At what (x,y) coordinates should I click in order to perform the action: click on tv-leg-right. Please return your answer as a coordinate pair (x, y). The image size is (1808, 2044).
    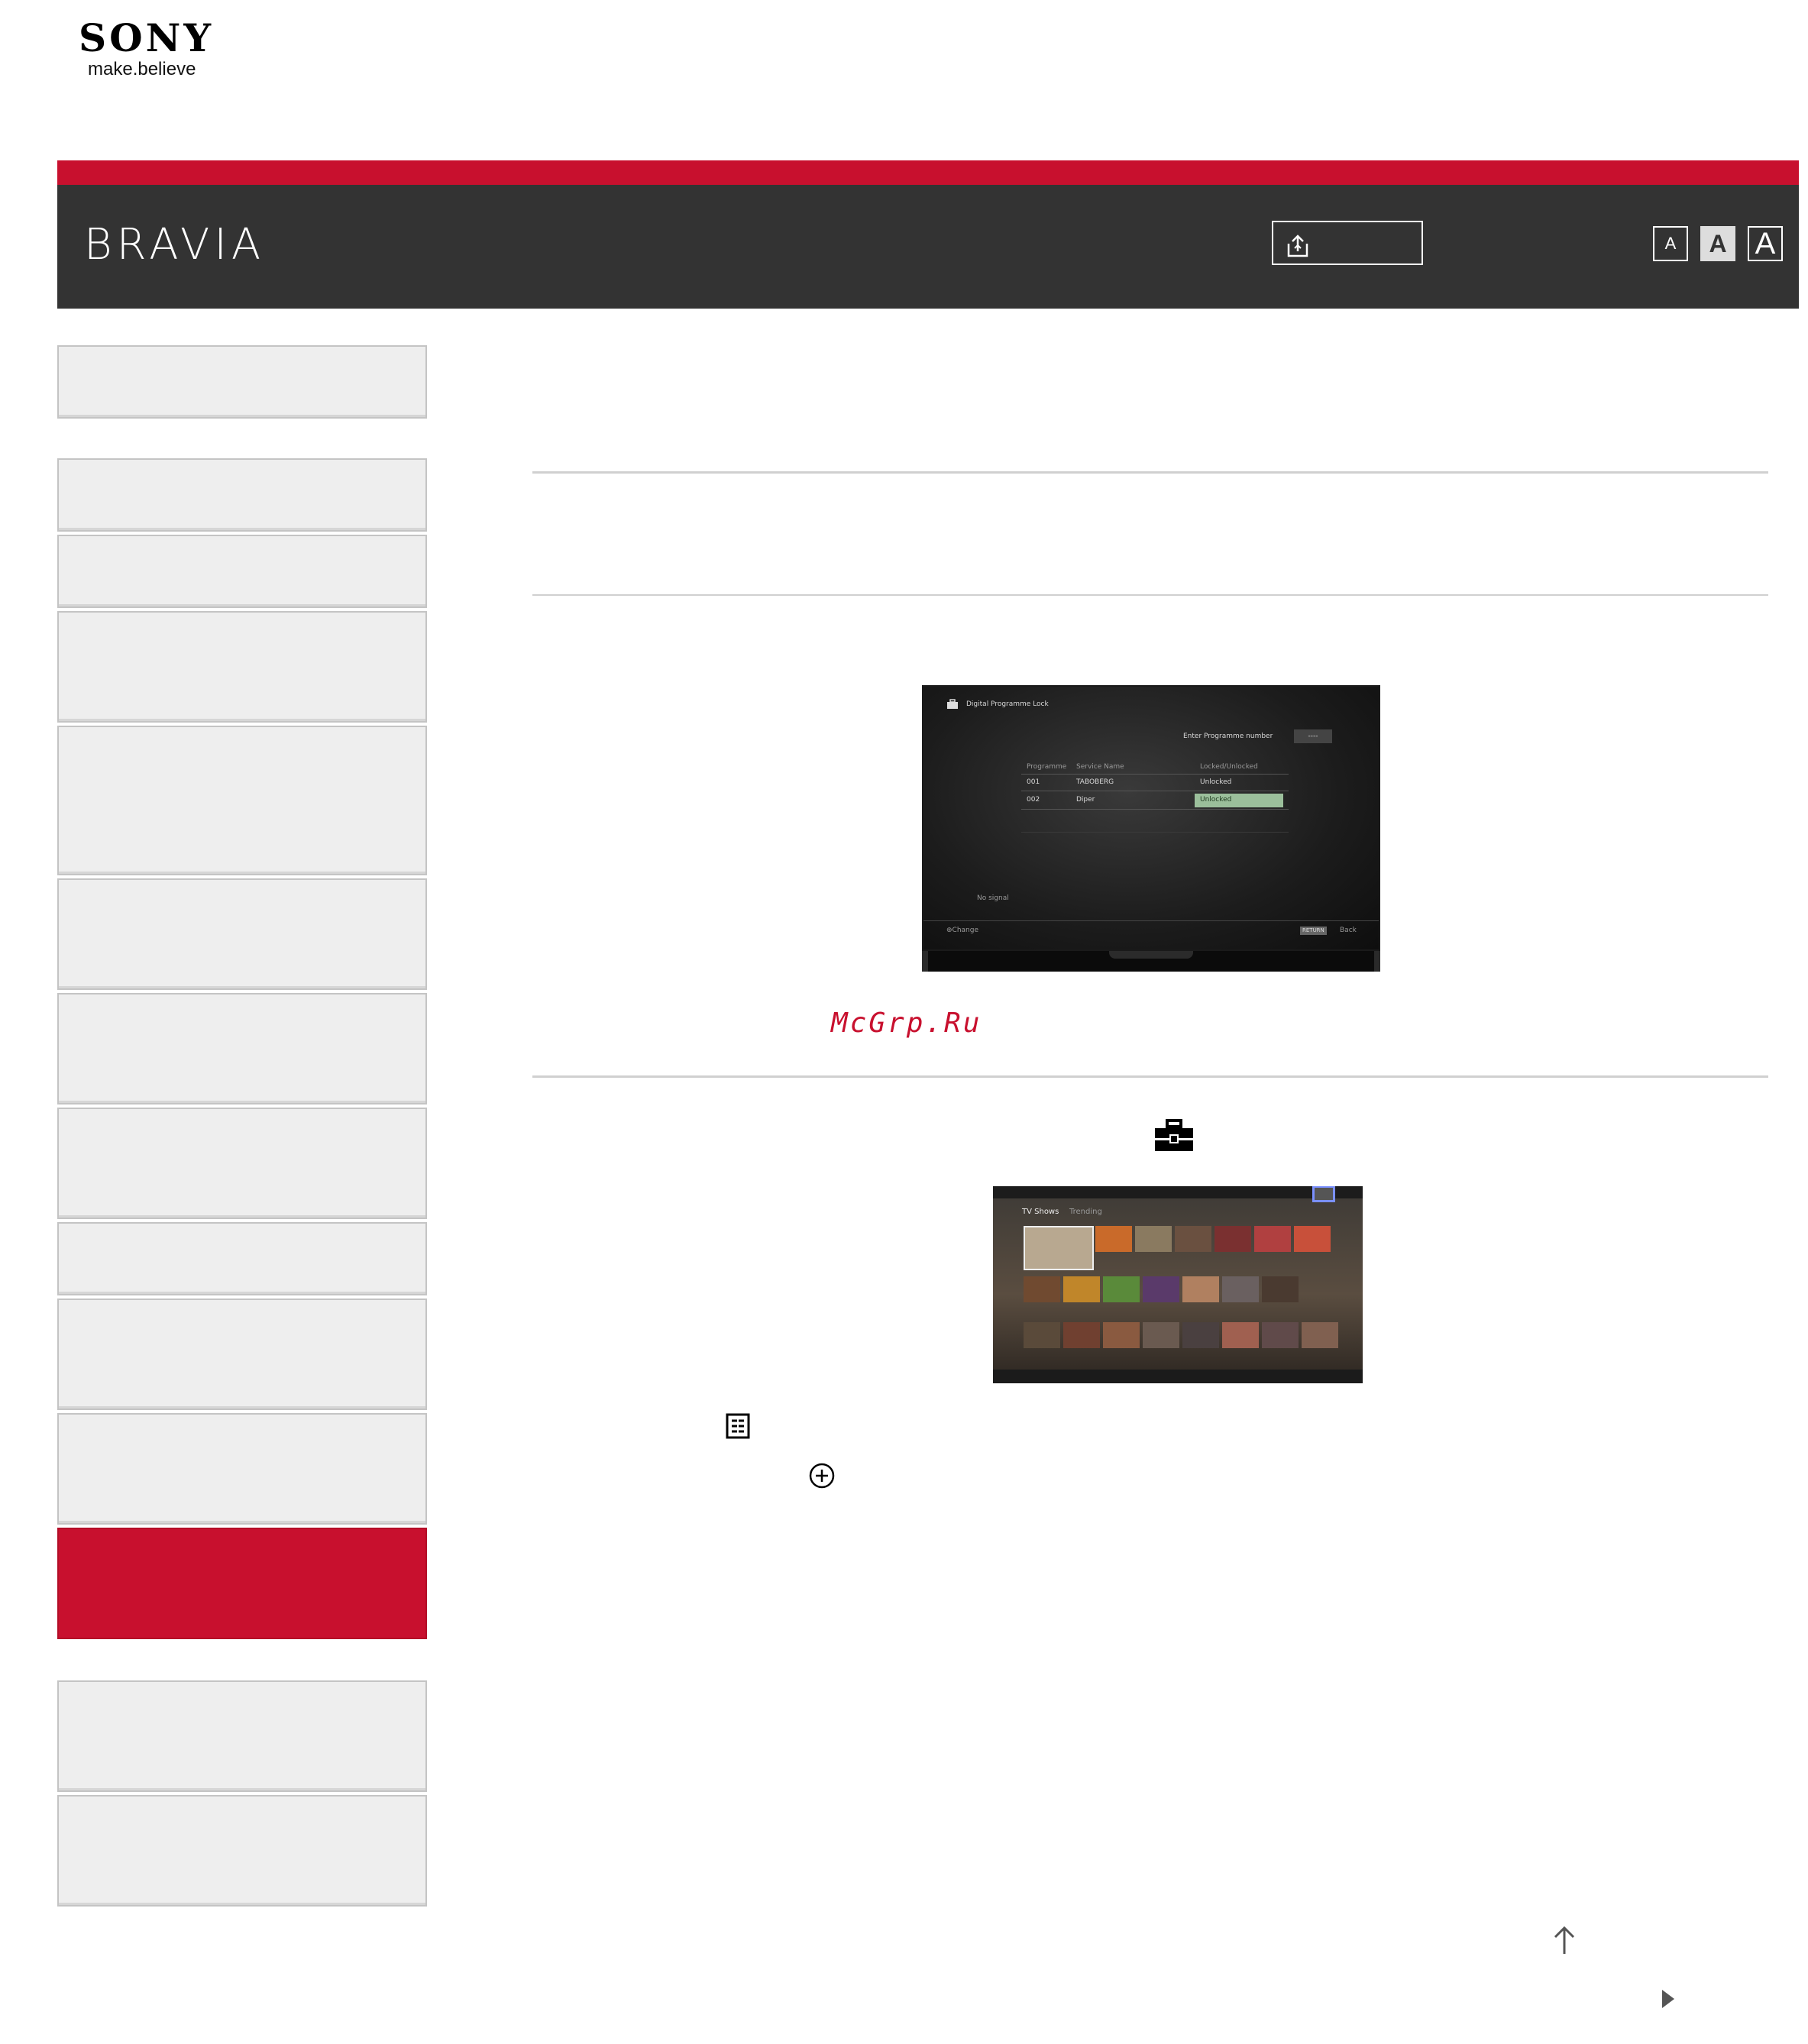
    Looking at the image, I should click on (1377, 961).